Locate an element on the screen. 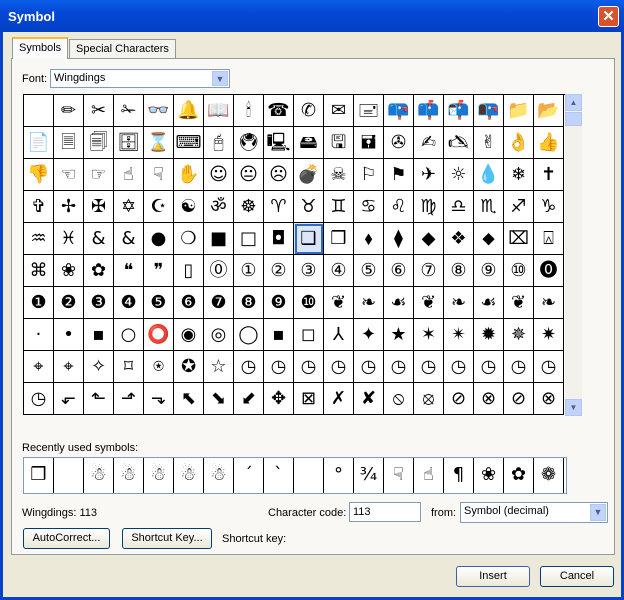 The height and width of the screenshot is (600, 624). symbol-cell: ॐ is located at coordinates (219, 207).